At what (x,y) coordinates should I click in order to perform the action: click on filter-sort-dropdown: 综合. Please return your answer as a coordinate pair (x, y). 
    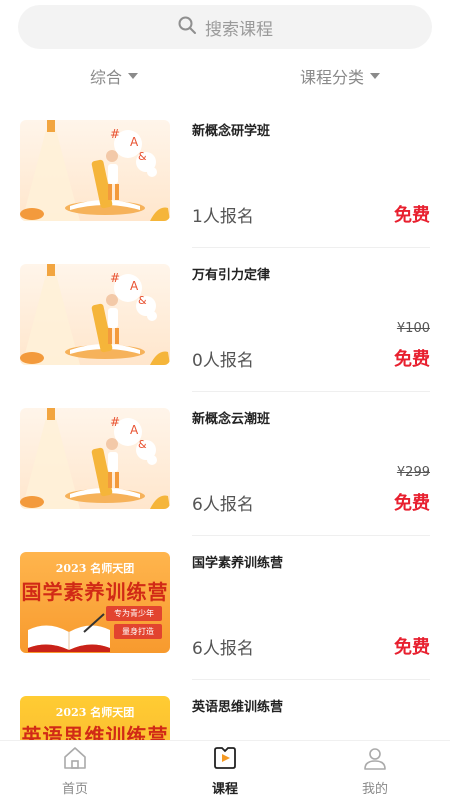
    Looking at the image, I should click on (112, 76).